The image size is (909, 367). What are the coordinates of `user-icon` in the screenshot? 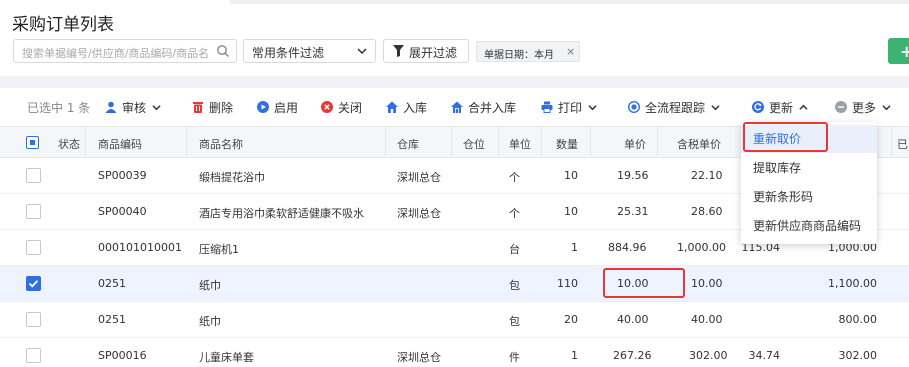 It's located at (111, 107).